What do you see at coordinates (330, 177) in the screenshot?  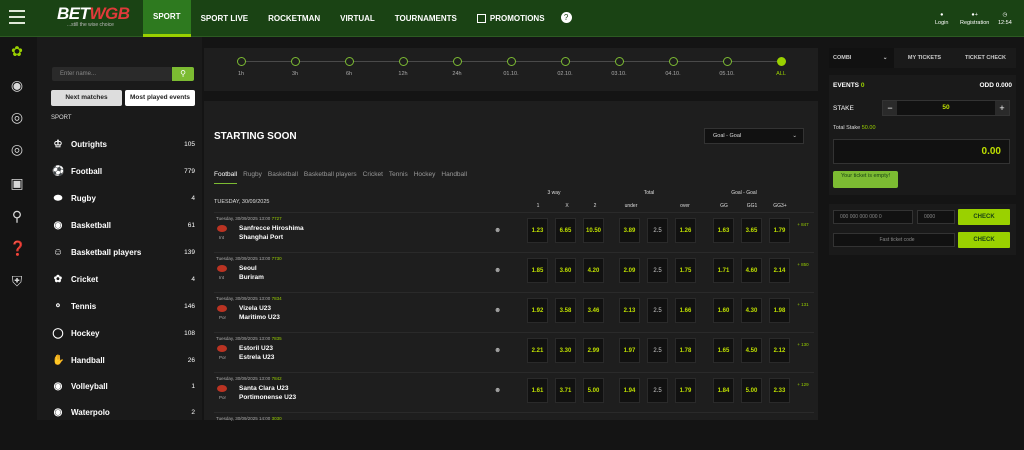 I see `tab-basketball-players: Basketball players` at bounding box center [330, 177].